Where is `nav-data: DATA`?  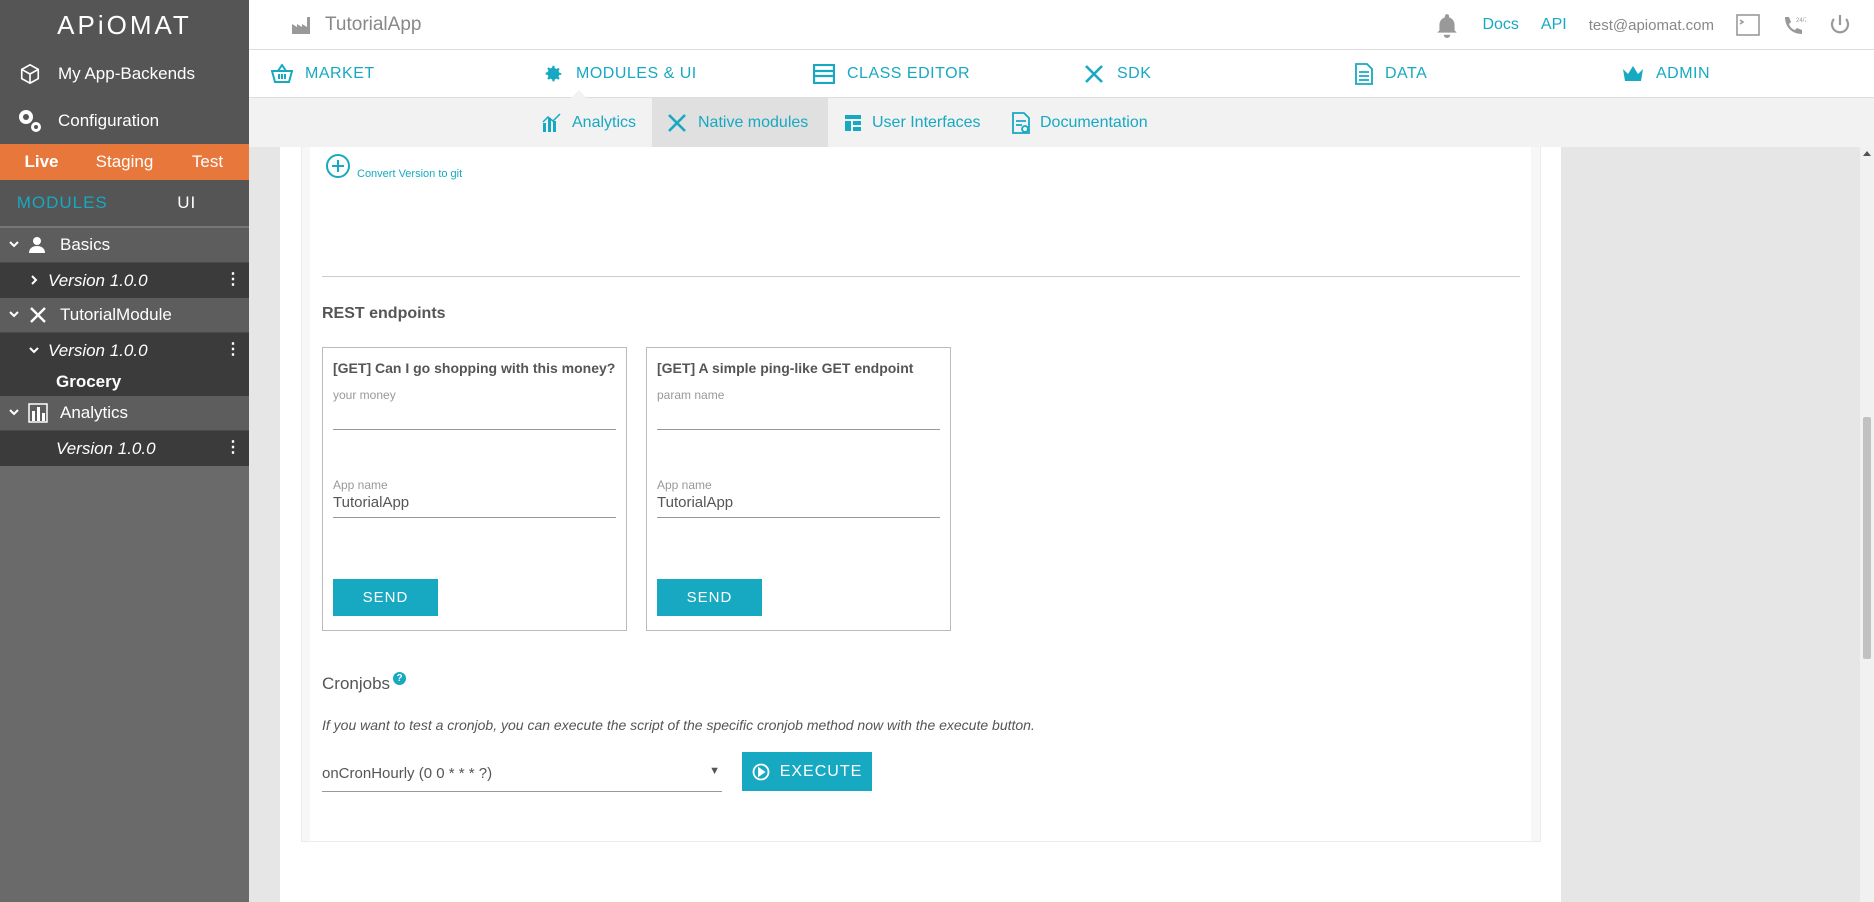
nav-data: DATA is located at coordinates (1391, 74).